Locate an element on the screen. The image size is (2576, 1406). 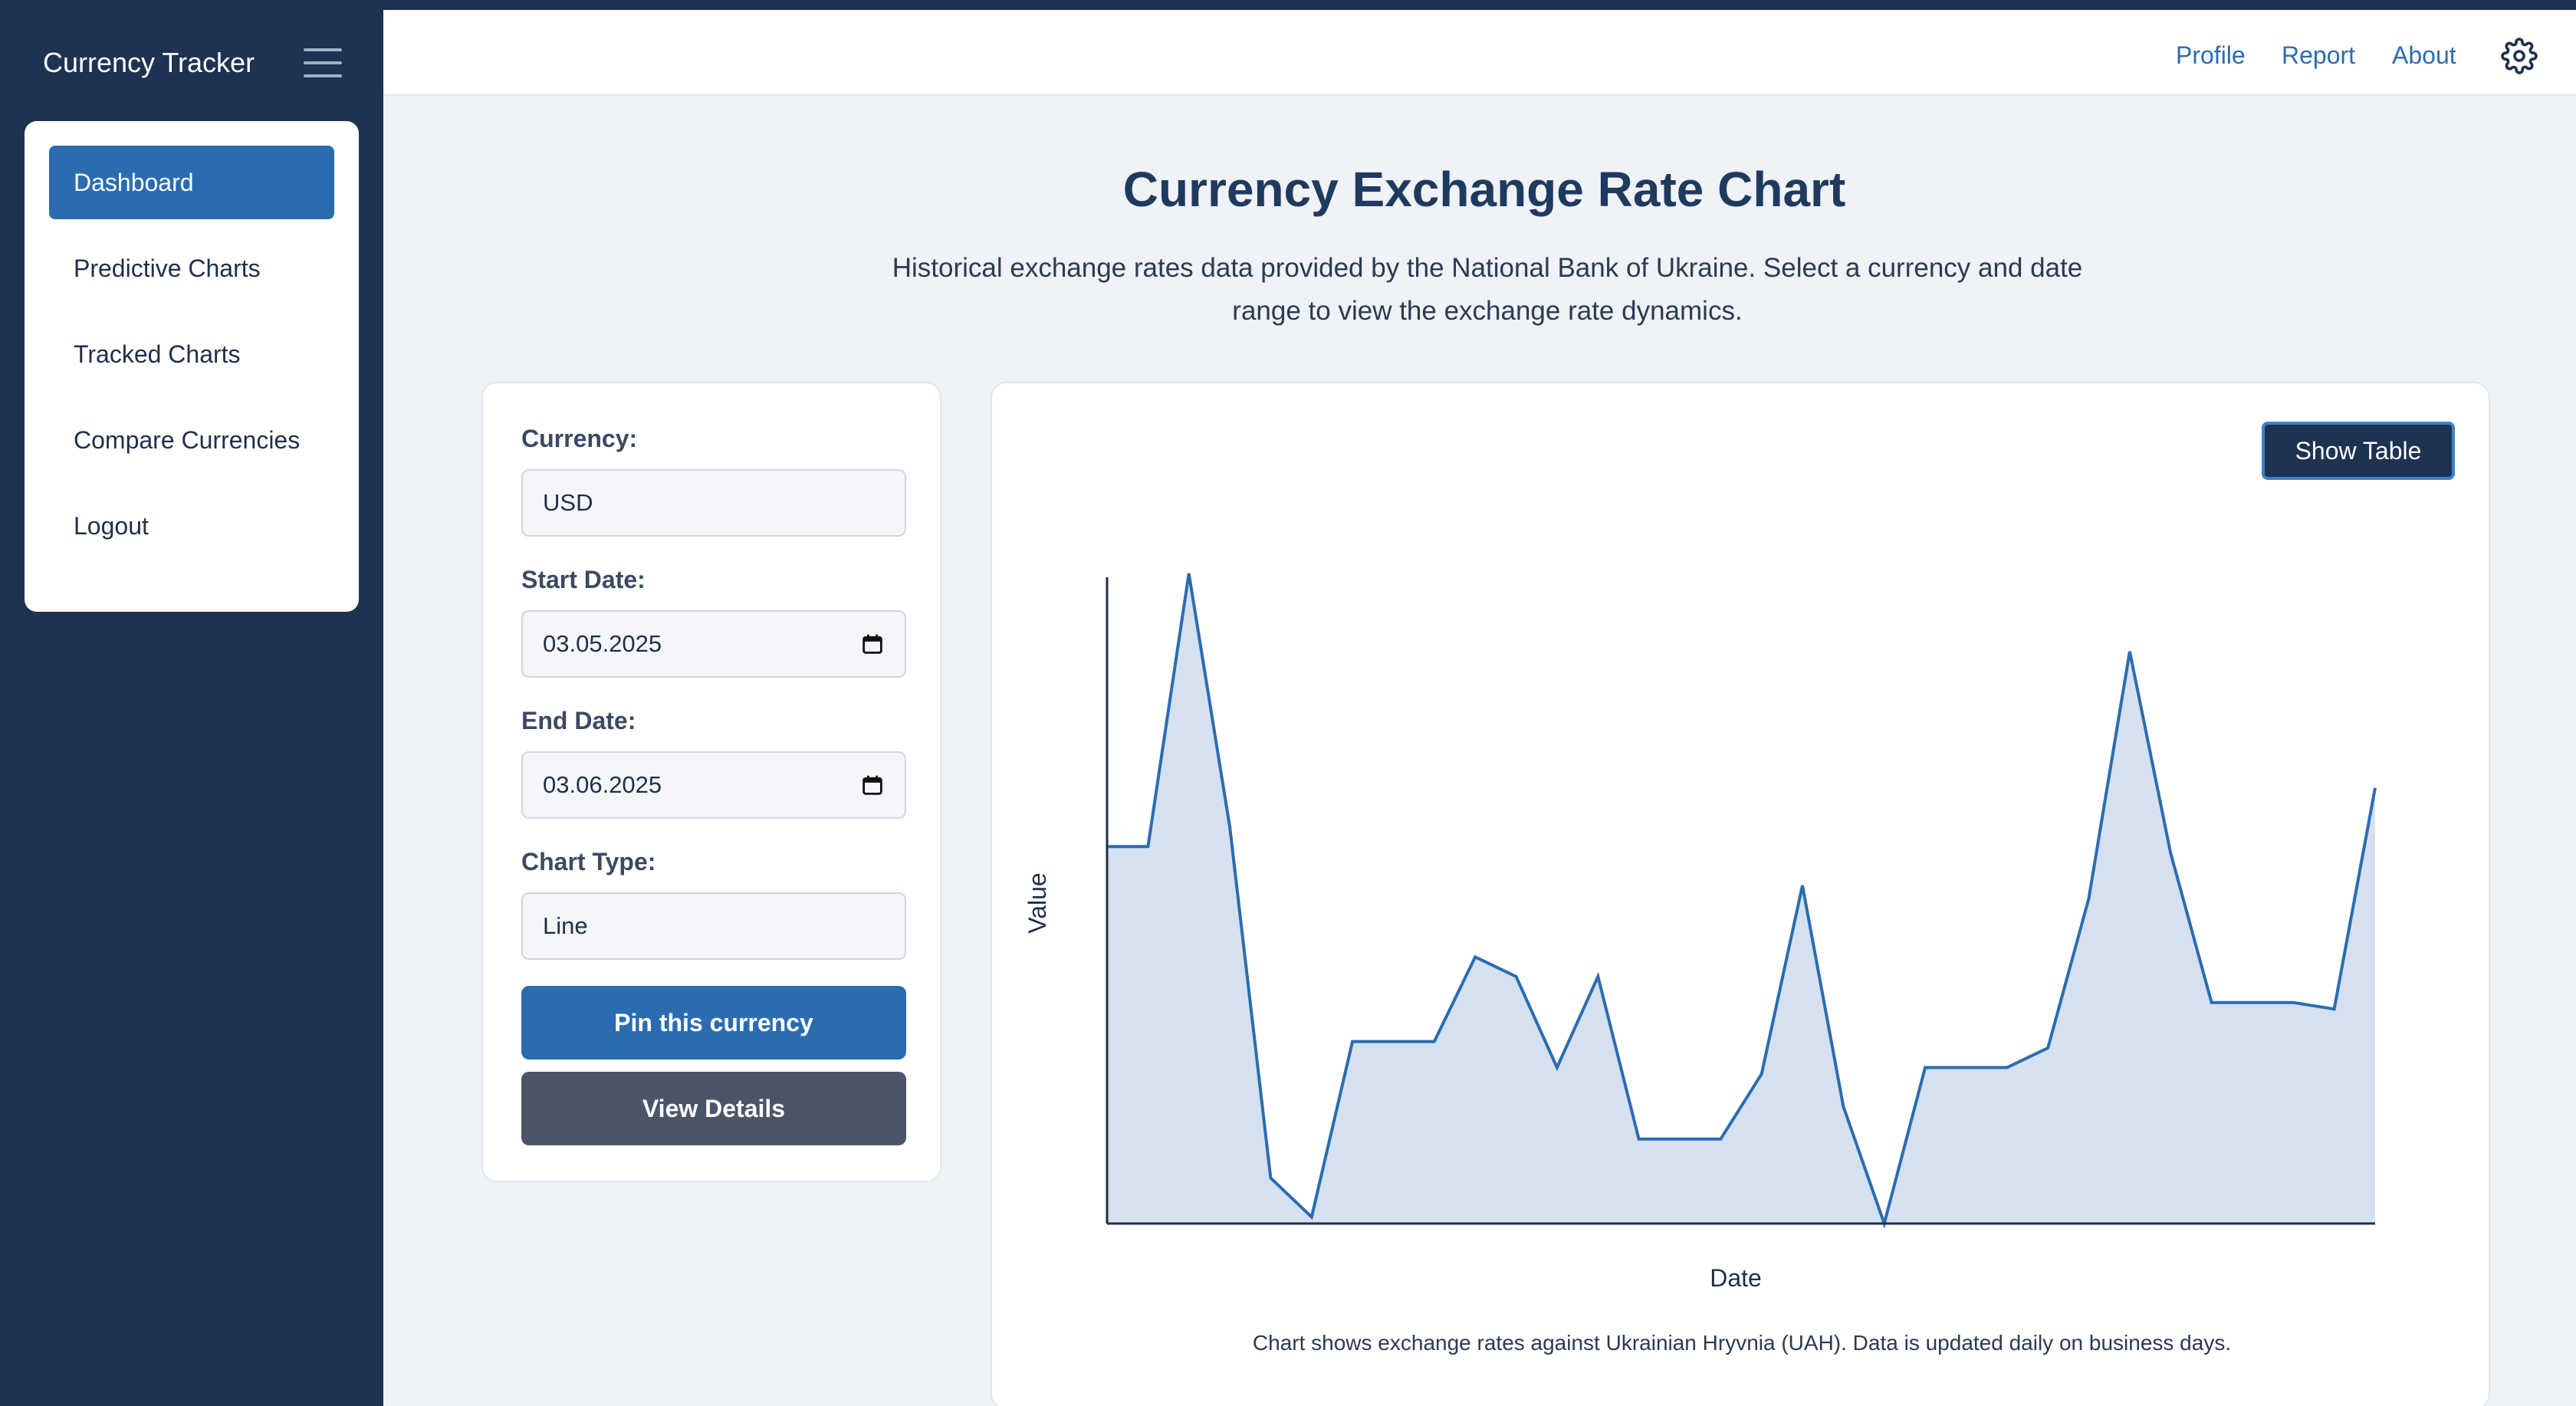
sidebar-item-tracked-charts: Tracked Charts is located at coordinates (192, 354).